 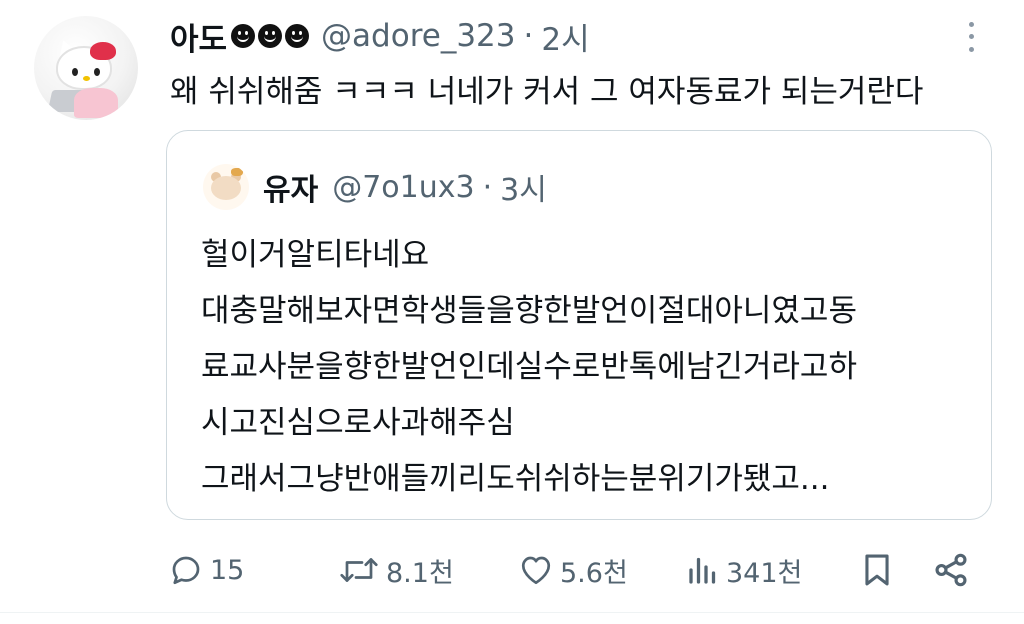 I want to click on quoted-author-display-name: 유자, so click(x=291, y=190).